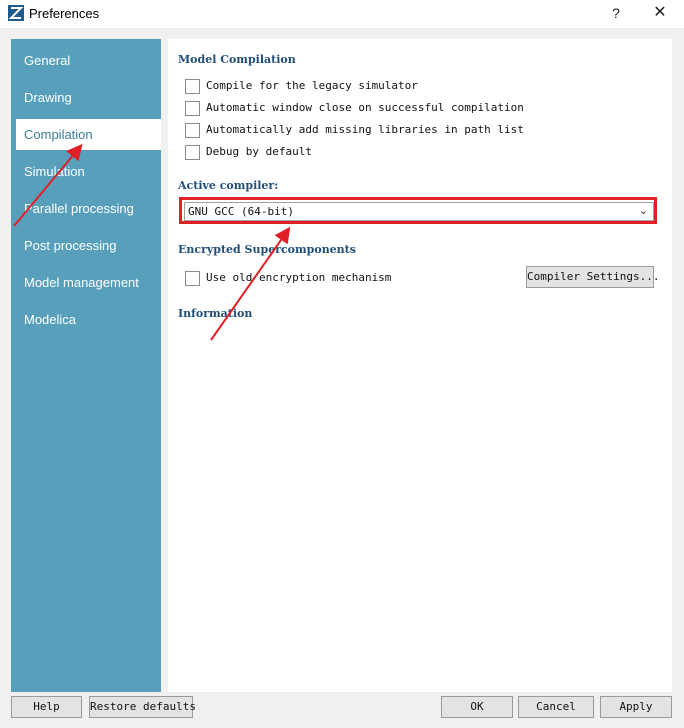 The image size is (684, 728). I want to click on encrypted-supercomponents-title: Encrypted Supercomponents, so click(267, 249).